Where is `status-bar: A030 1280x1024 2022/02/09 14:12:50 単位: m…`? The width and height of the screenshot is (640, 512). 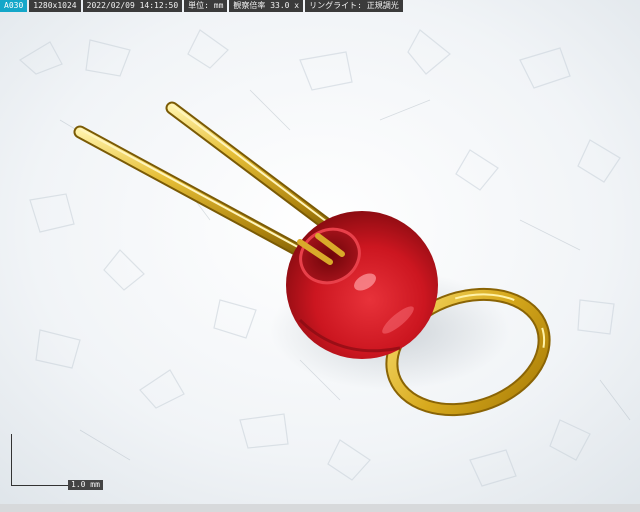
status-bar: A030 1280x1024 2022/02/09 14:12:50 単位: m… is located at coordinates (201, 6).